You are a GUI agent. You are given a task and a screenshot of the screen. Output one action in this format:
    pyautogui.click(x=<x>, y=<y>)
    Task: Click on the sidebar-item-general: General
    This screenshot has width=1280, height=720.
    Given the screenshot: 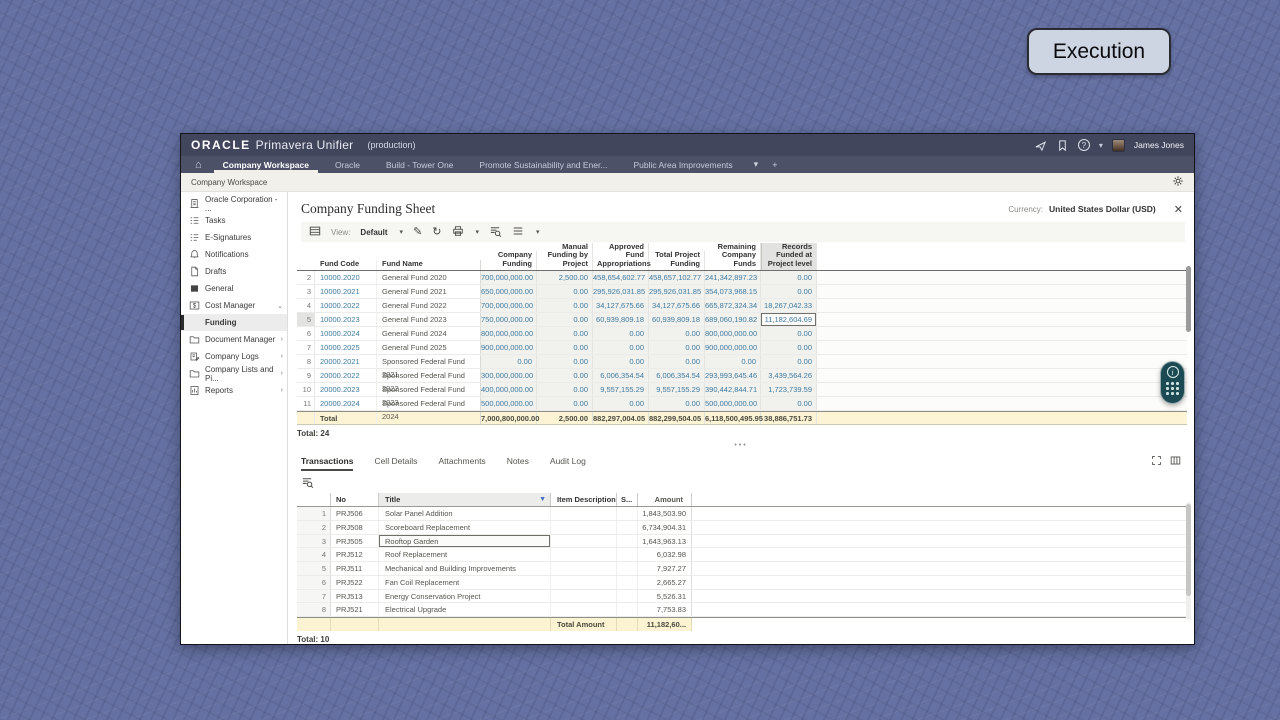 What is the action you would take?
    pyautogui.click(x=234, y=288)
    